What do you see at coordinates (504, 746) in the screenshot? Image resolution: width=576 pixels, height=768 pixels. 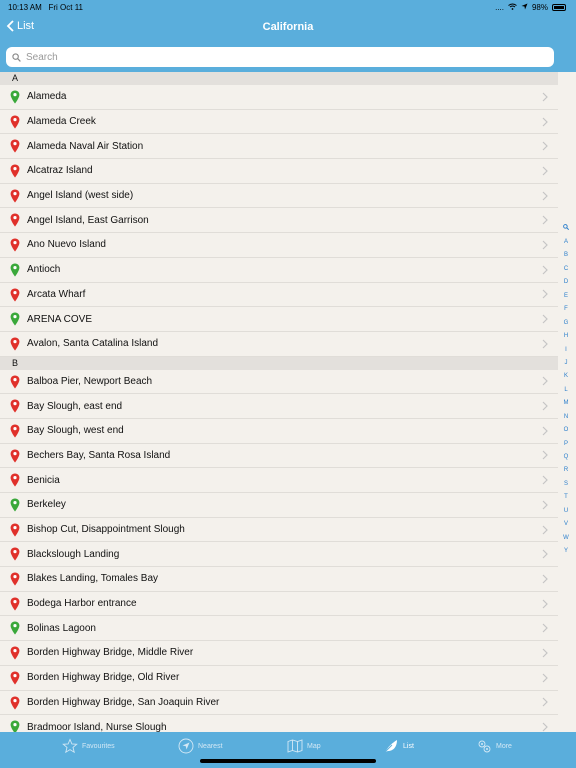 I see `tab-label: More` at bounding box center [504, 746].